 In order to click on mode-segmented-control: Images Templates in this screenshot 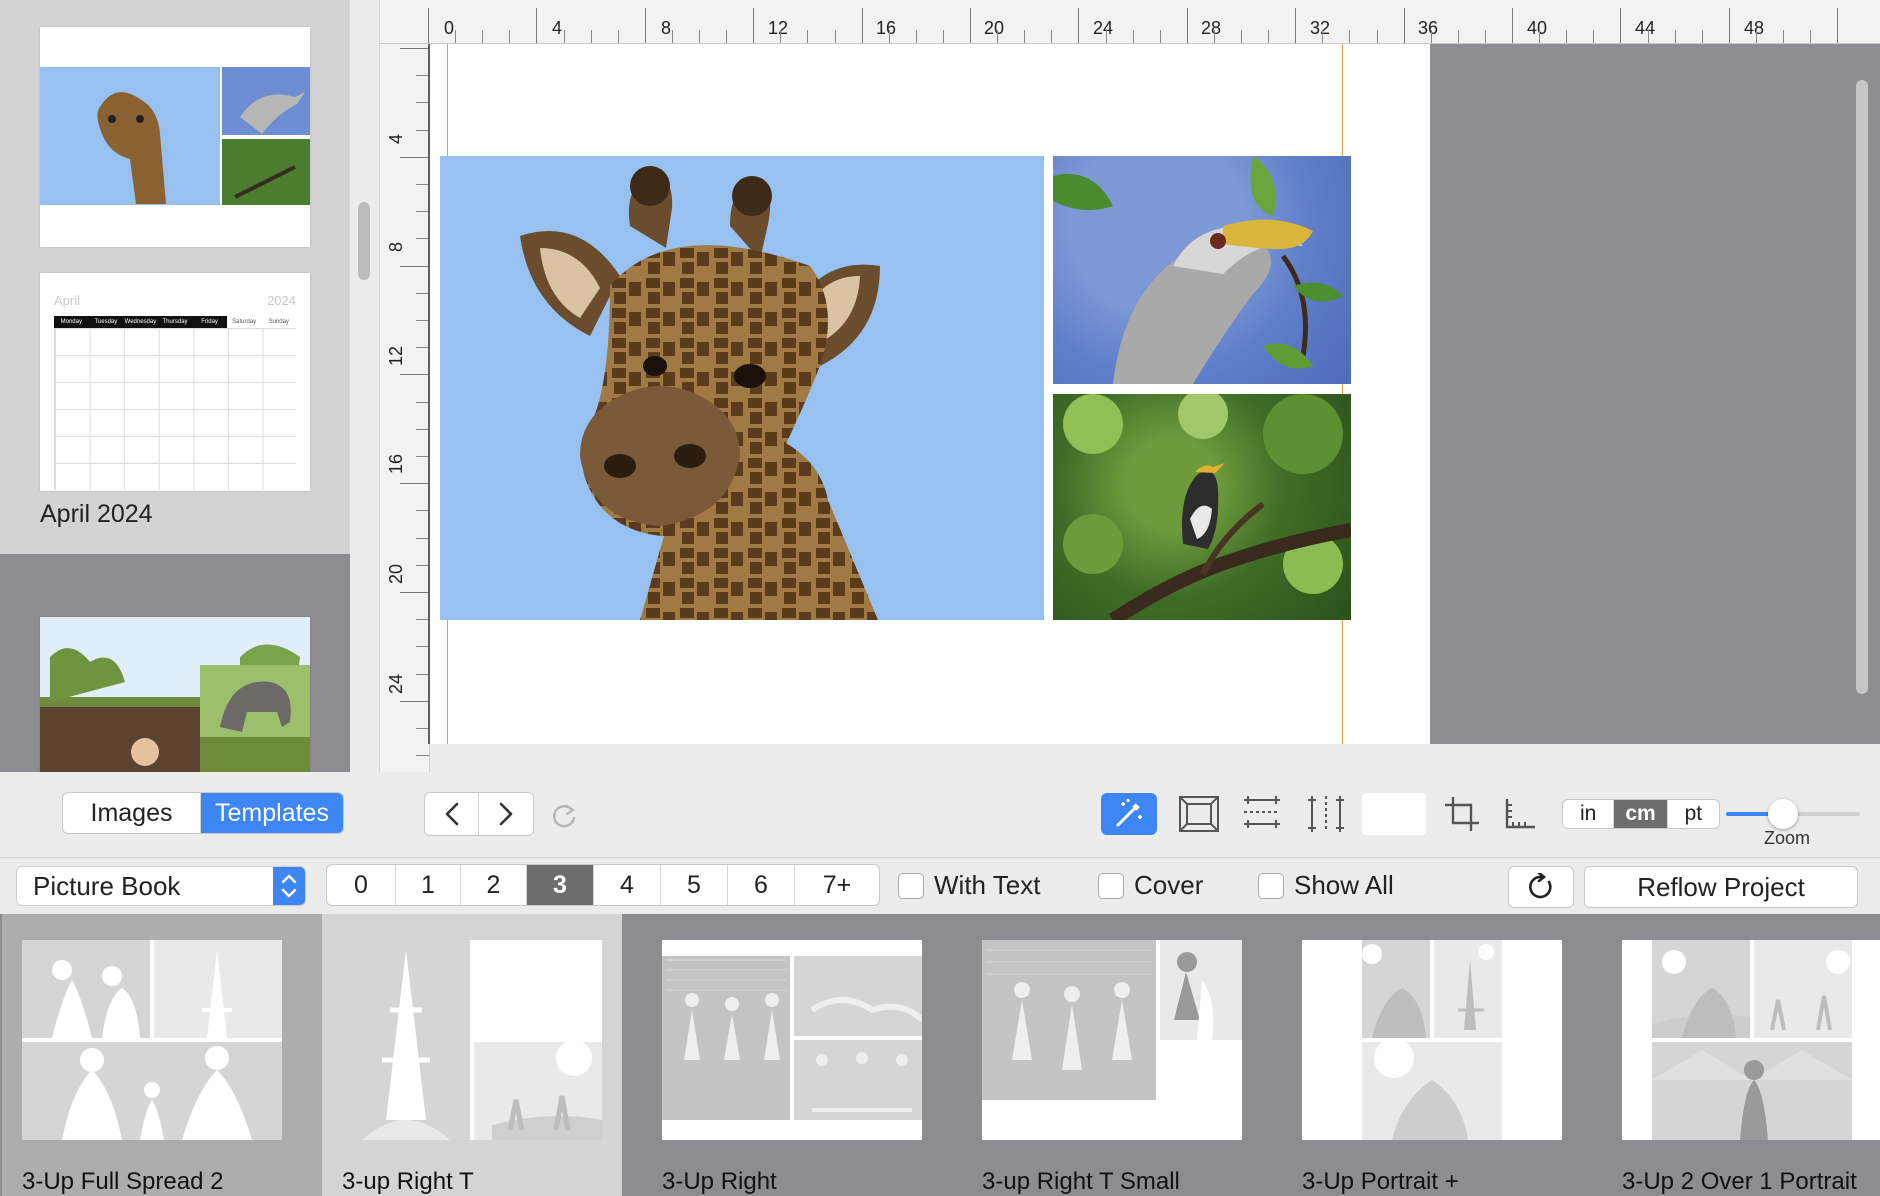, I will do `click(203, 813)`.